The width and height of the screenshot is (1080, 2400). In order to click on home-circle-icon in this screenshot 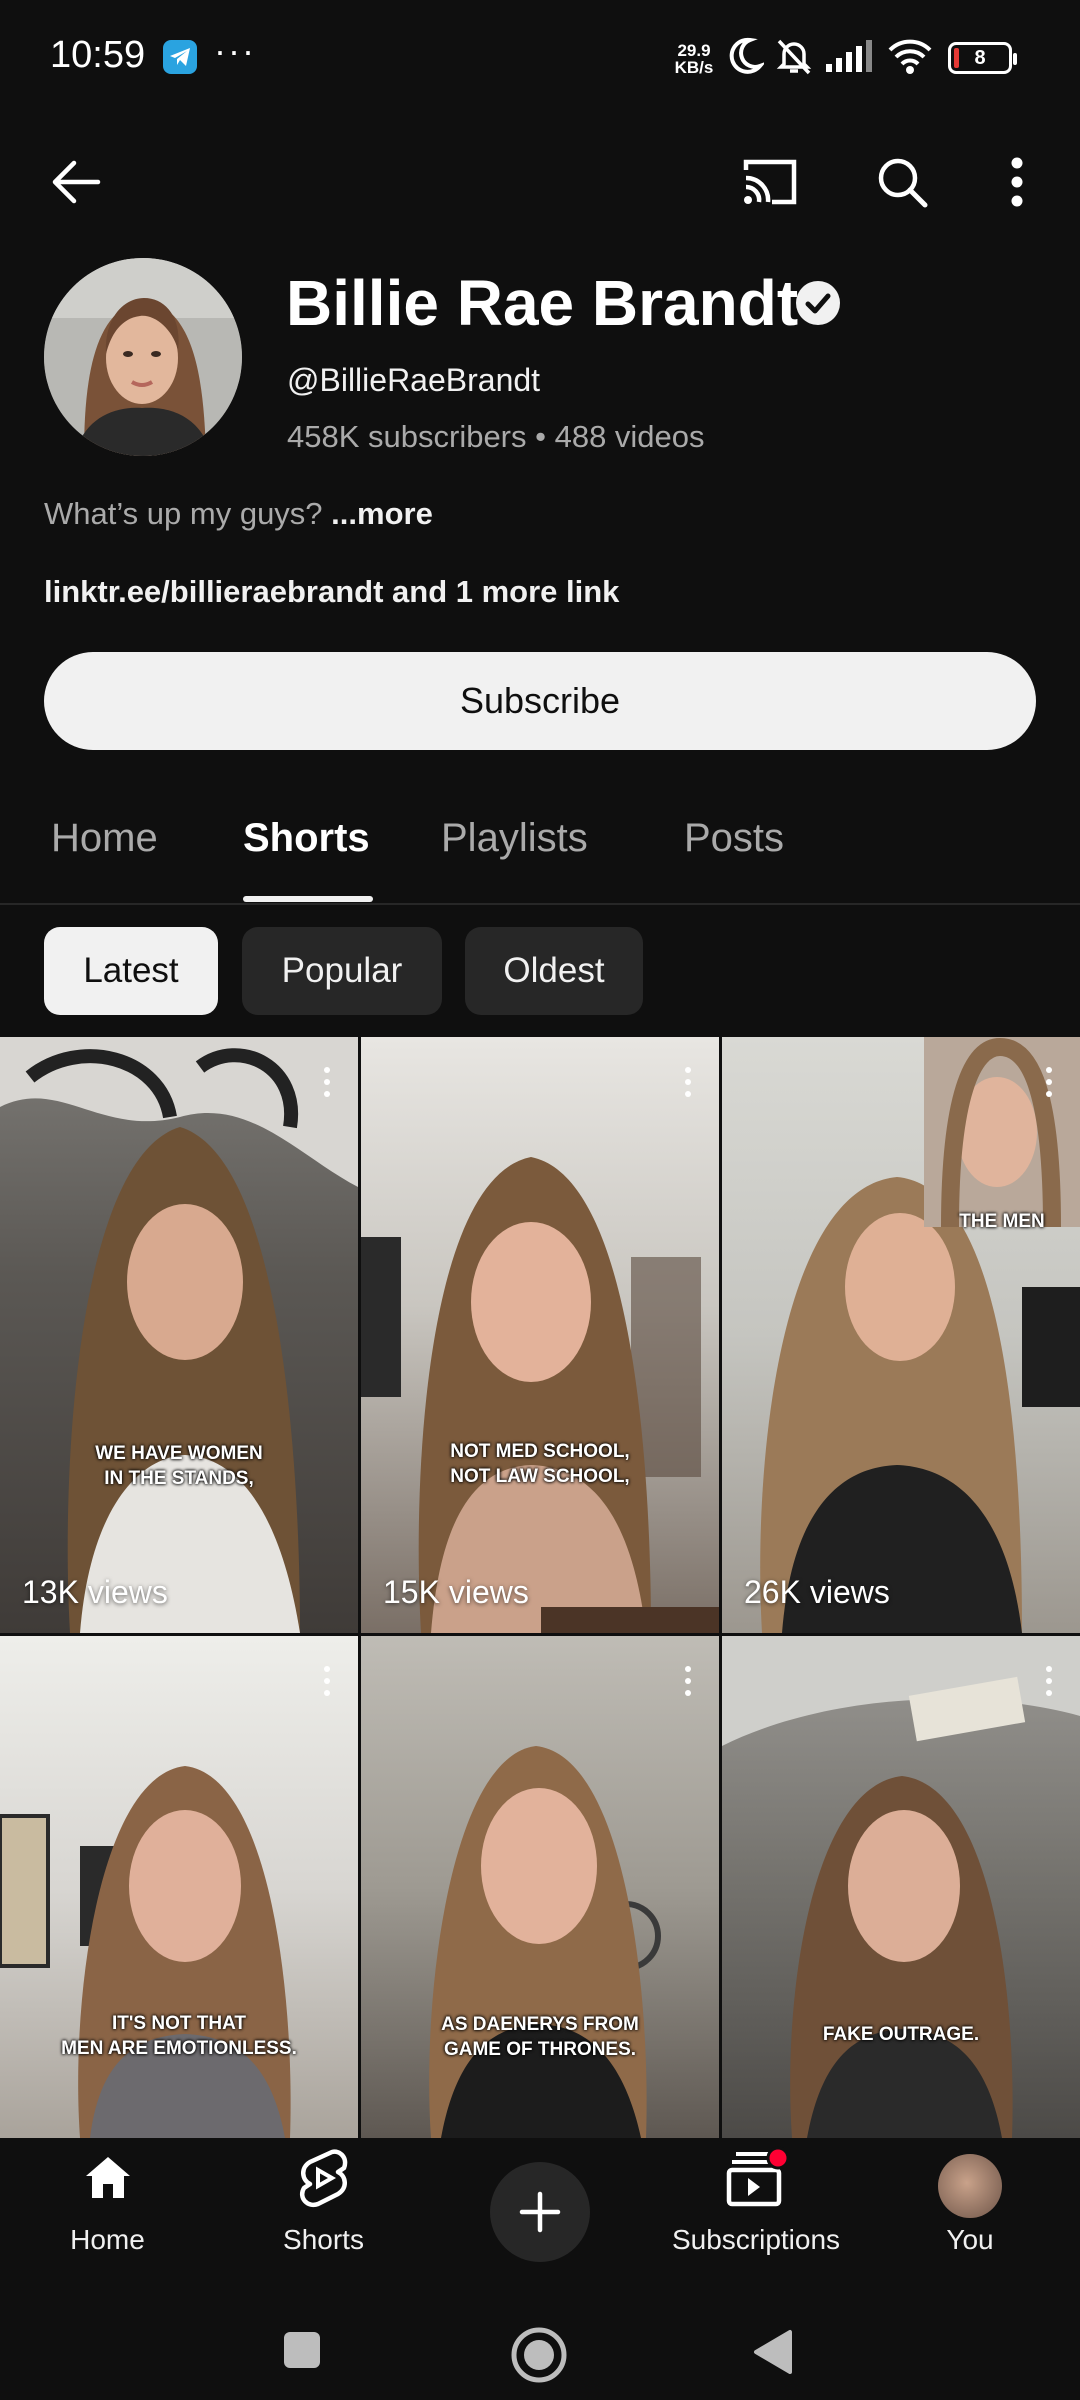, I will do `click(539, 2357)`.